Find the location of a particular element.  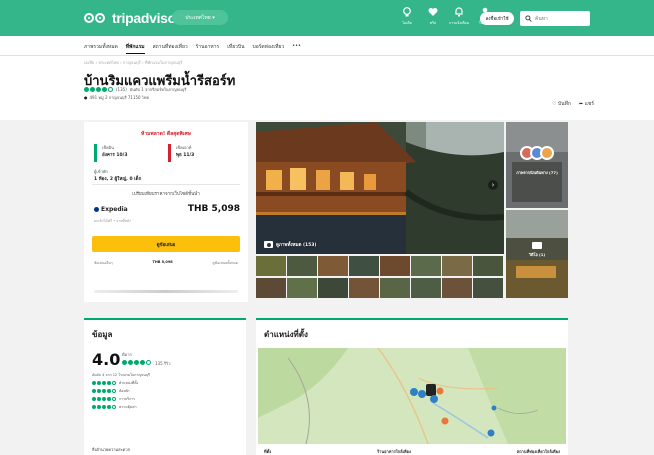

resort-photo is located at coordinates (380, 188).